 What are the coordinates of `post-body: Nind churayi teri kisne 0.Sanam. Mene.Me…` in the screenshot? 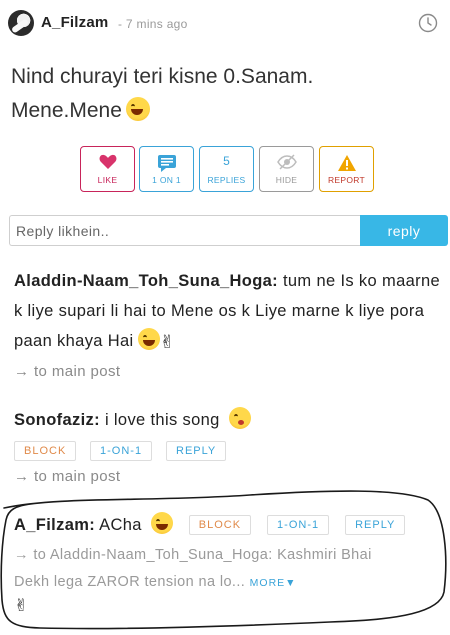 It's located at (221, 94).